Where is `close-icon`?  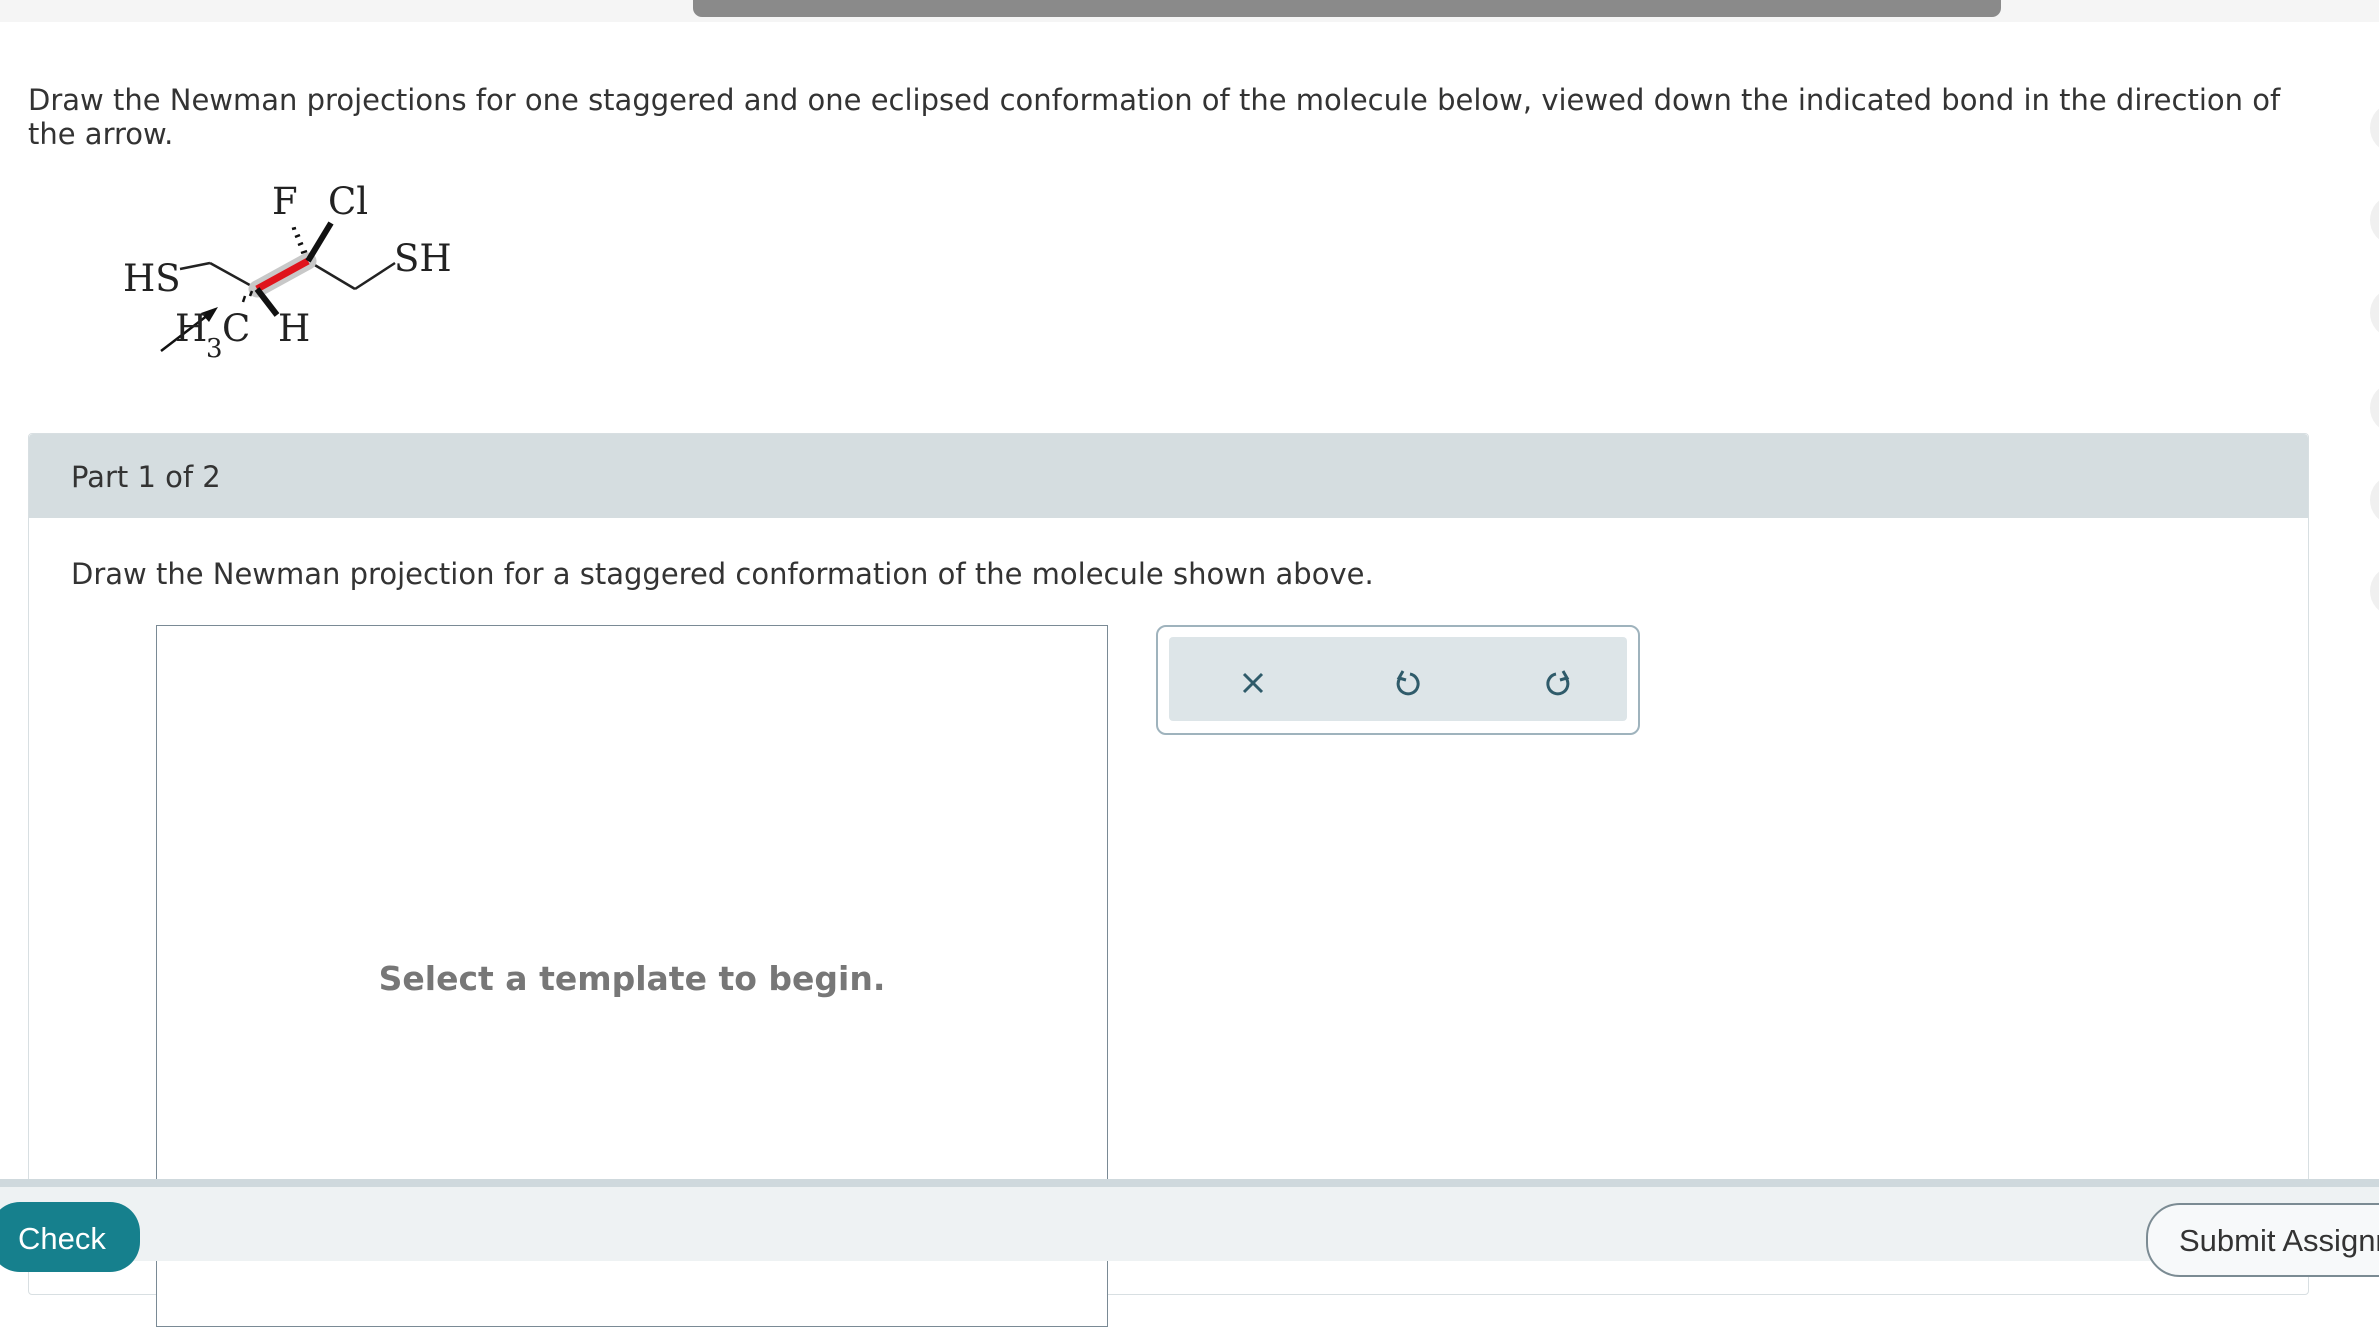 close-icon is located at coordinates (1253, 683).